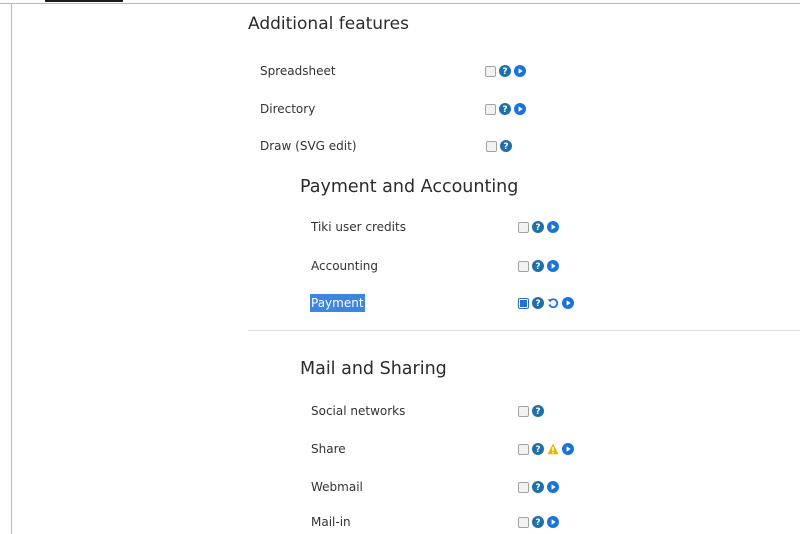 The height and width of the screenshot is (534, 800). What do you see at coordinates (345, 266) in the screenshot?
I see `feature-label-accounting: Accounting` at bounding box center [345, 266].